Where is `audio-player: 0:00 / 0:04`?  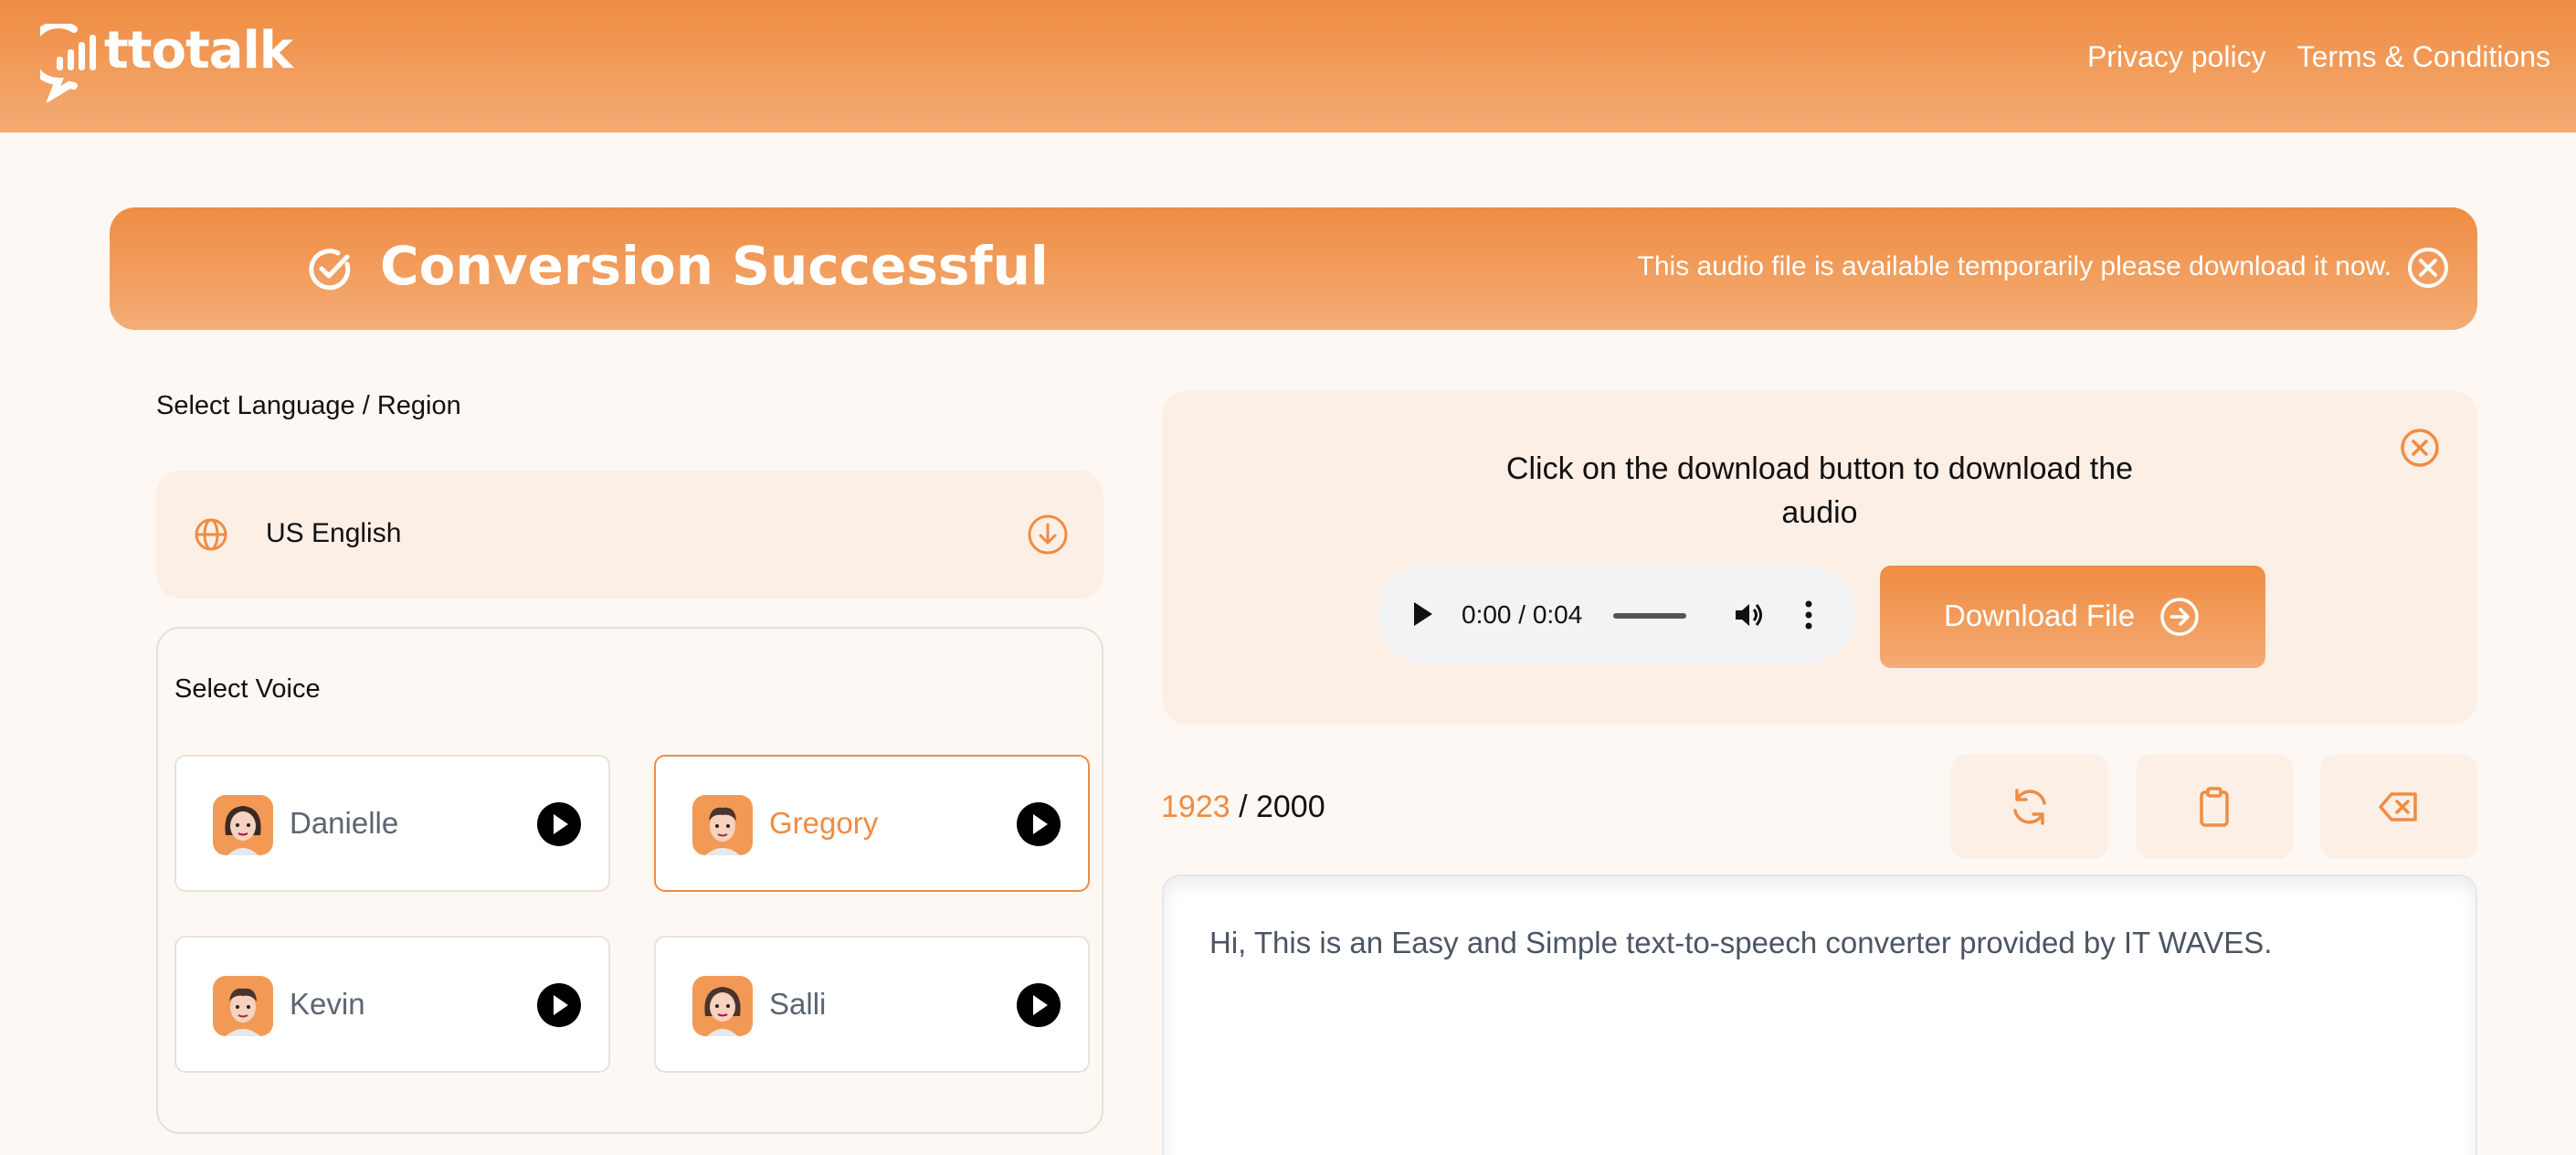
audio-player: 0:00 / 0:04 is located at coordinates (1616, 615).